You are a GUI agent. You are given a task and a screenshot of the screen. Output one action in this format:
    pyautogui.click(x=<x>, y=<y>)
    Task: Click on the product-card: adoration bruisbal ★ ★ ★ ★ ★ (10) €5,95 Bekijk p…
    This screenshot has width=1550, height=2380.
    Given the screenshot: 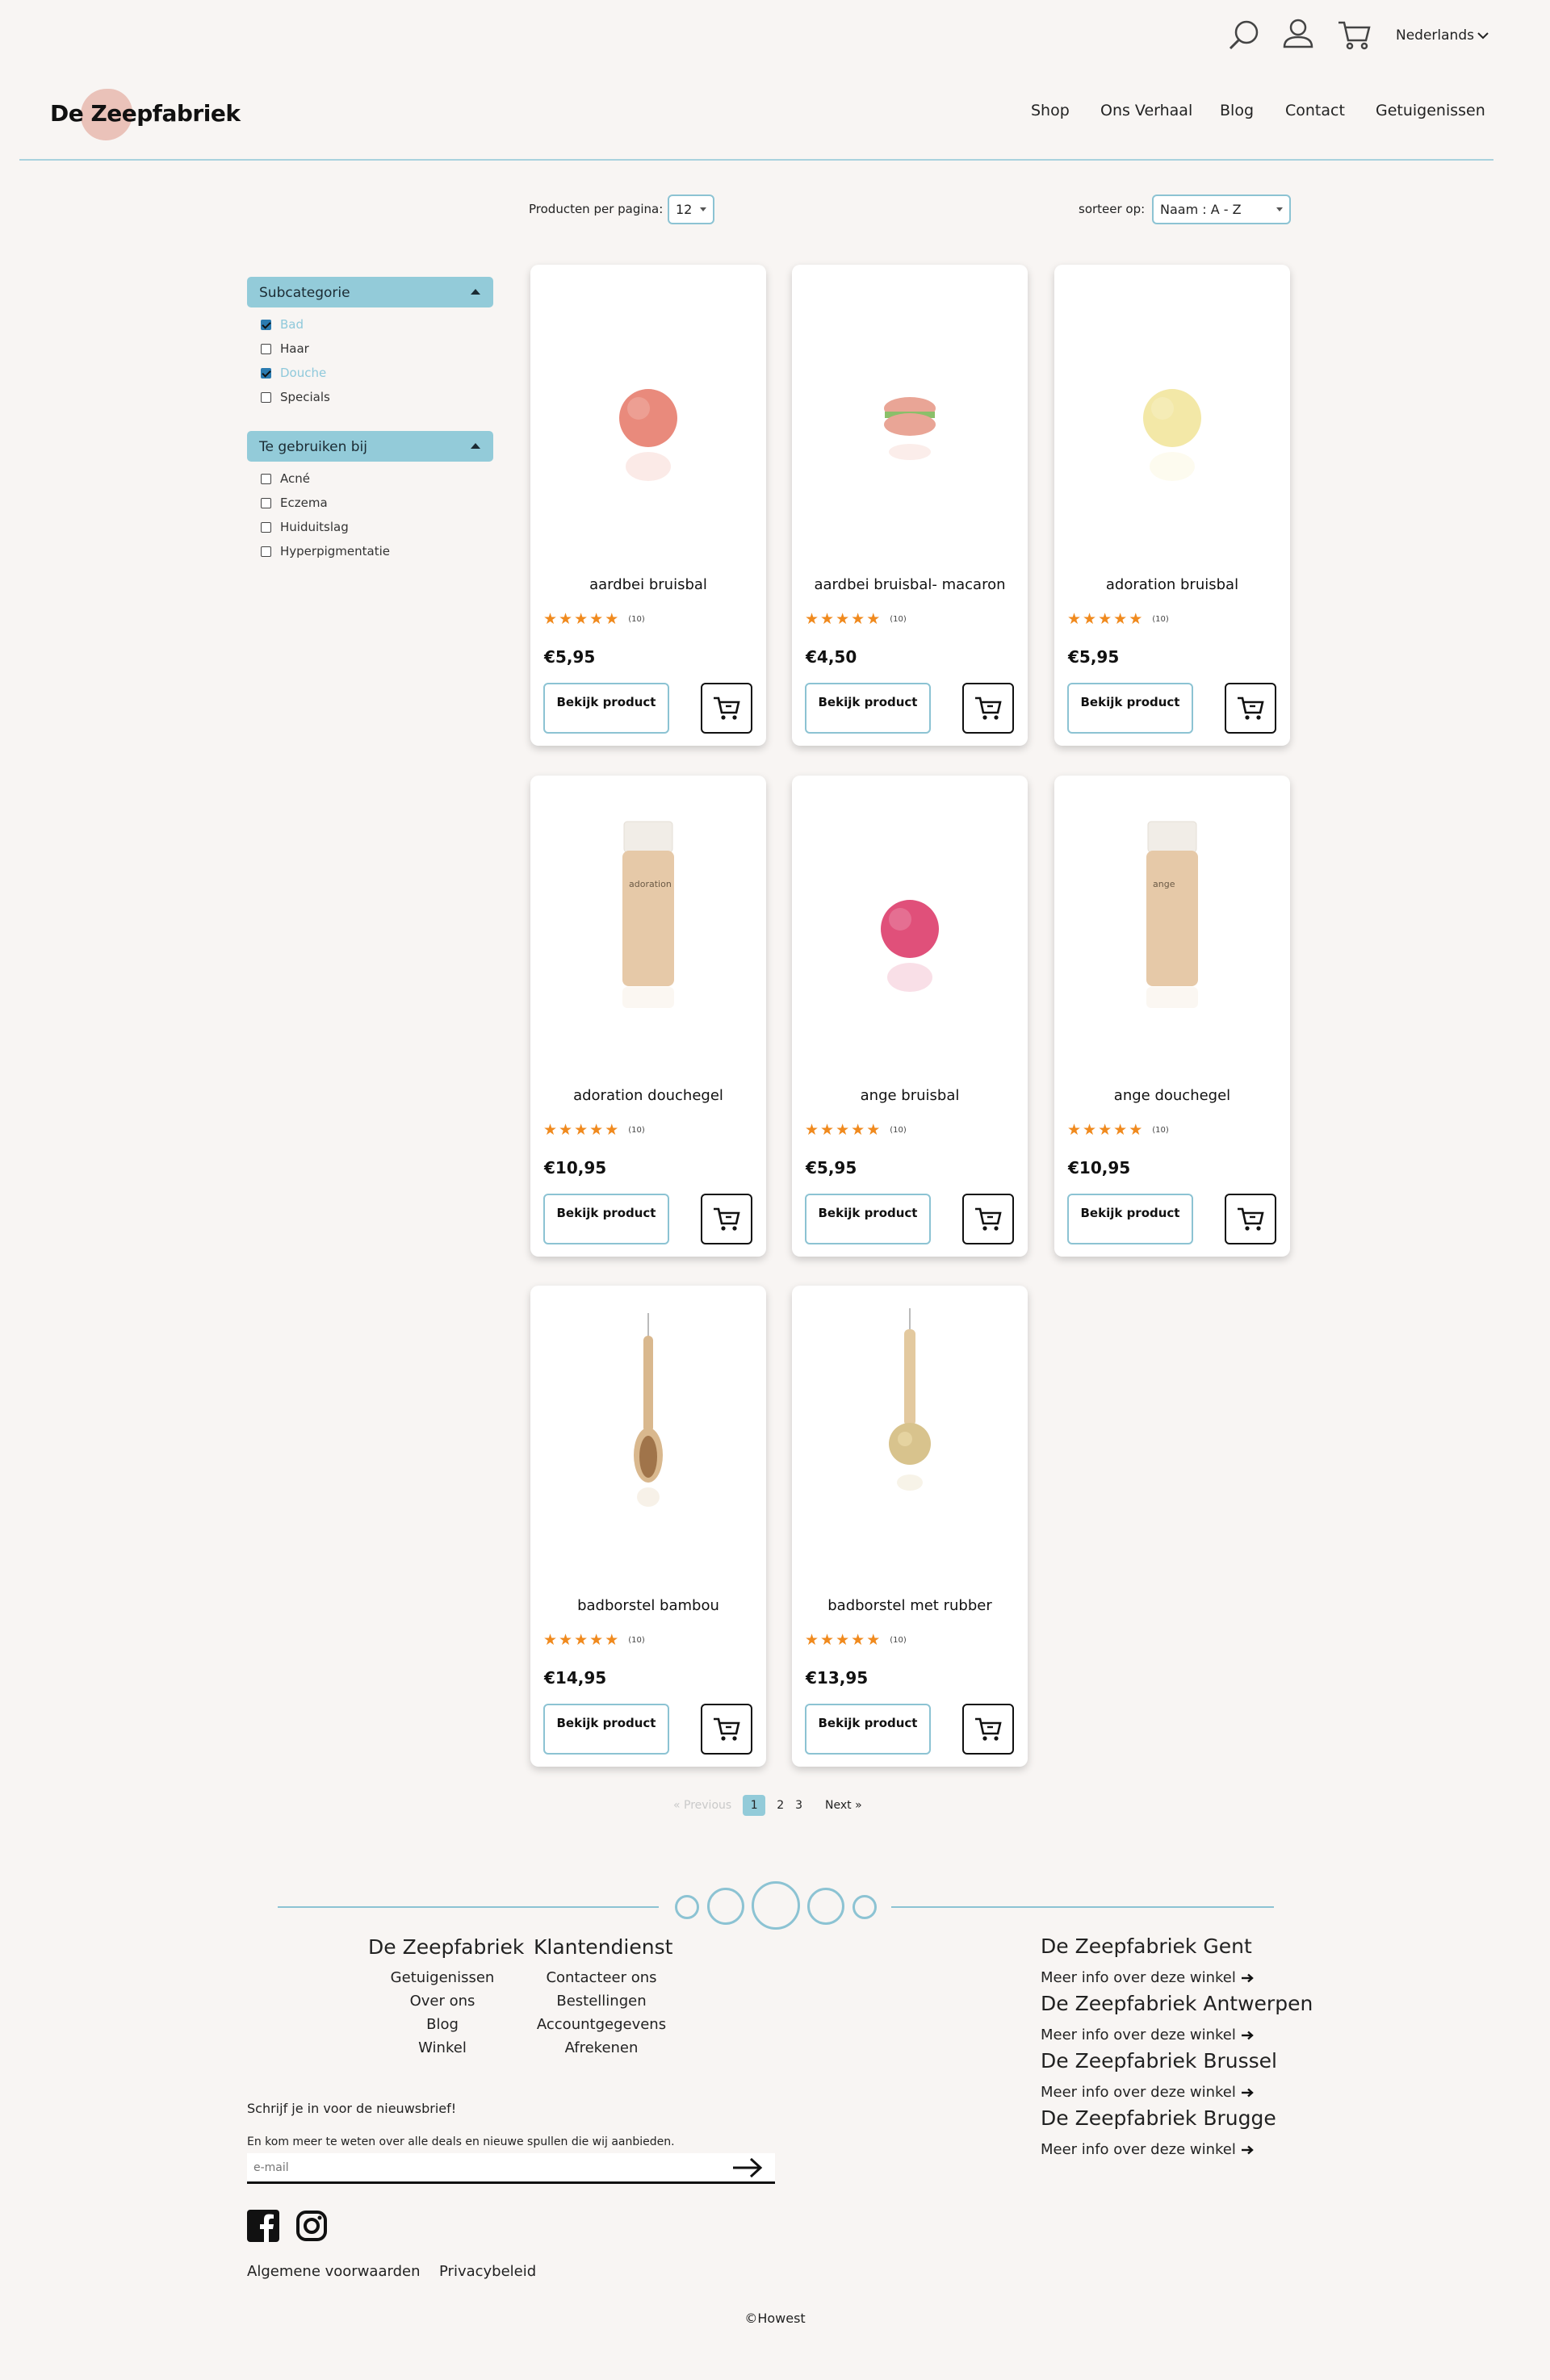 What is the action you would take?
    pyautogui.click(x=1172, y=505)
    